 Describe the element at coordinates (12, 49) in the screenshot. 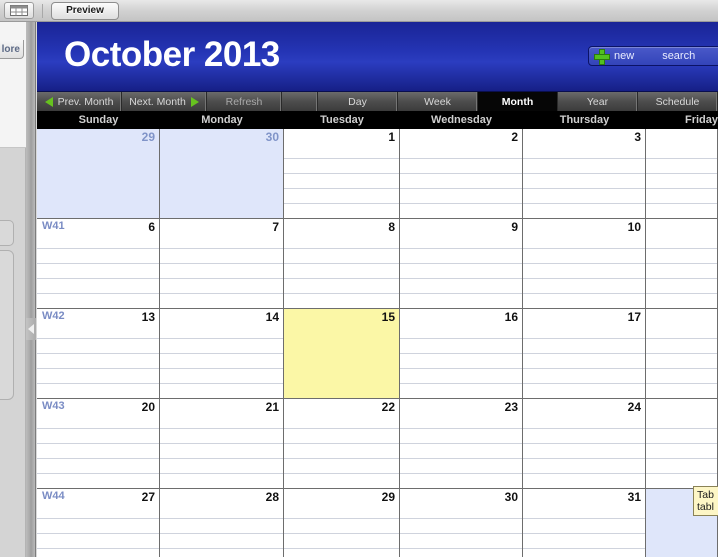

I see `sidebar-more-button: lore` at that location.